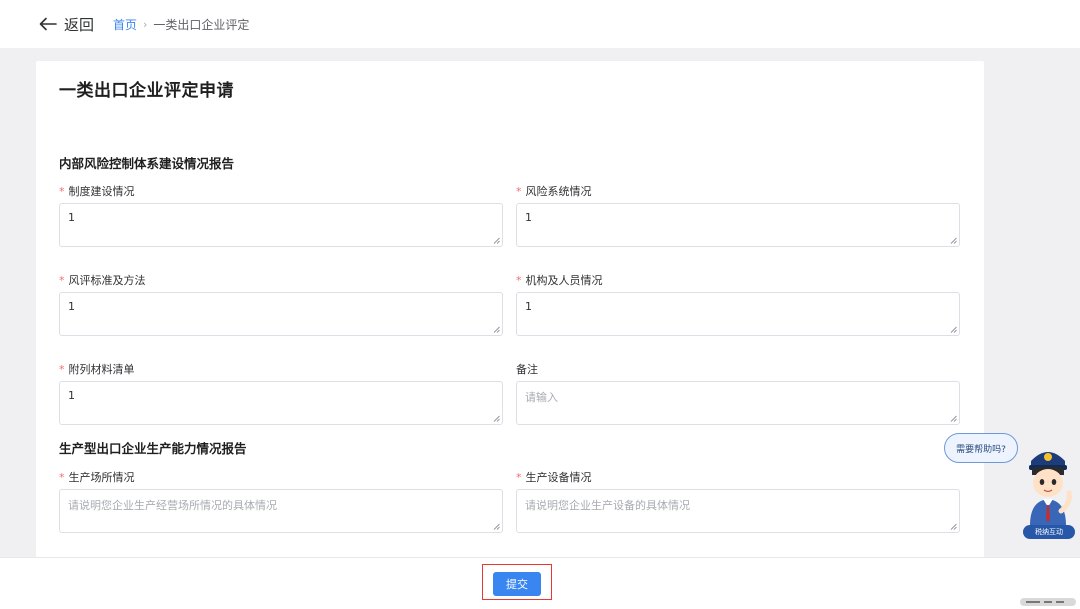 The image size is (1080, 609). What do you see at coordinates (738, 511) in the screenshot?
I see `production-equipment-textarea: 请说明您企业生产设备的具体情况` at bounding box center [738, 511].